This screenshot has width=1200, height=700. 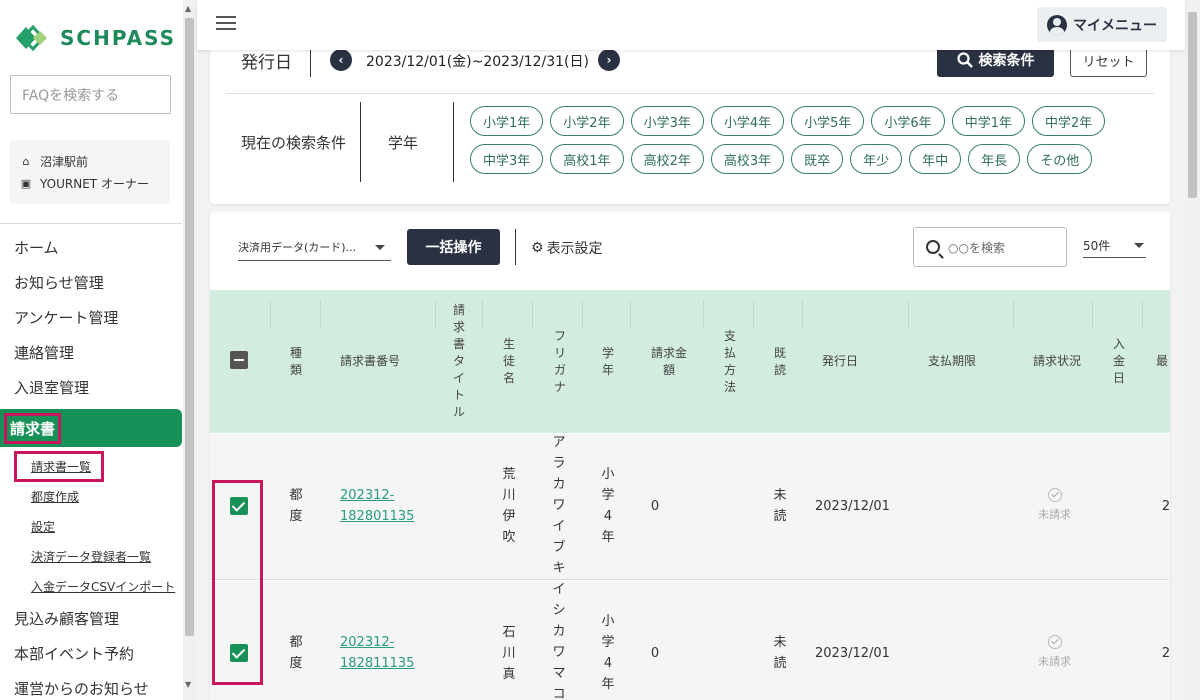 I want to click on scroll-up-icon: ▲, so click(x=188, y=8).